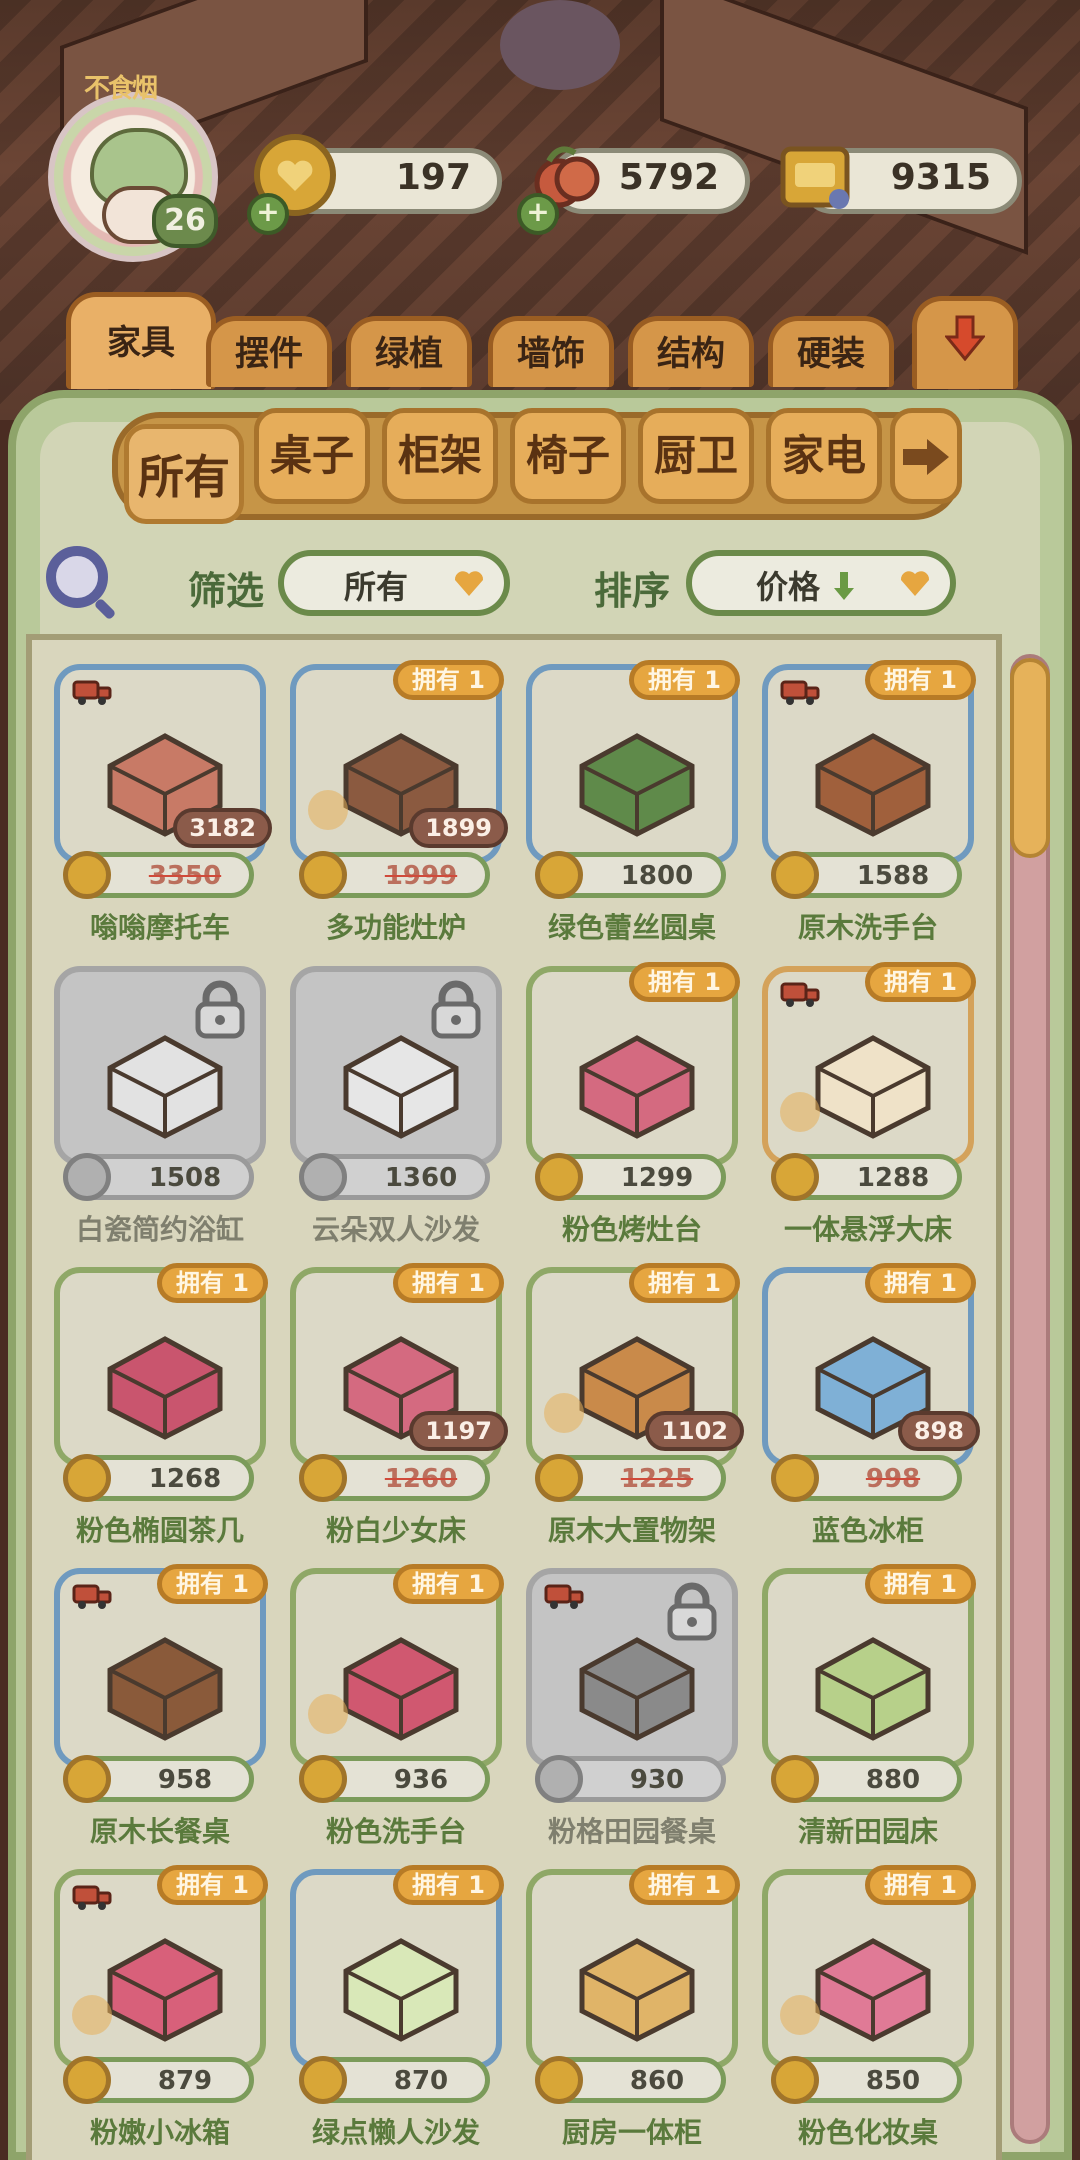  Describe the element at coordinates (421, 1178) in the screenshot. I see `item-price: 1360` at that location.